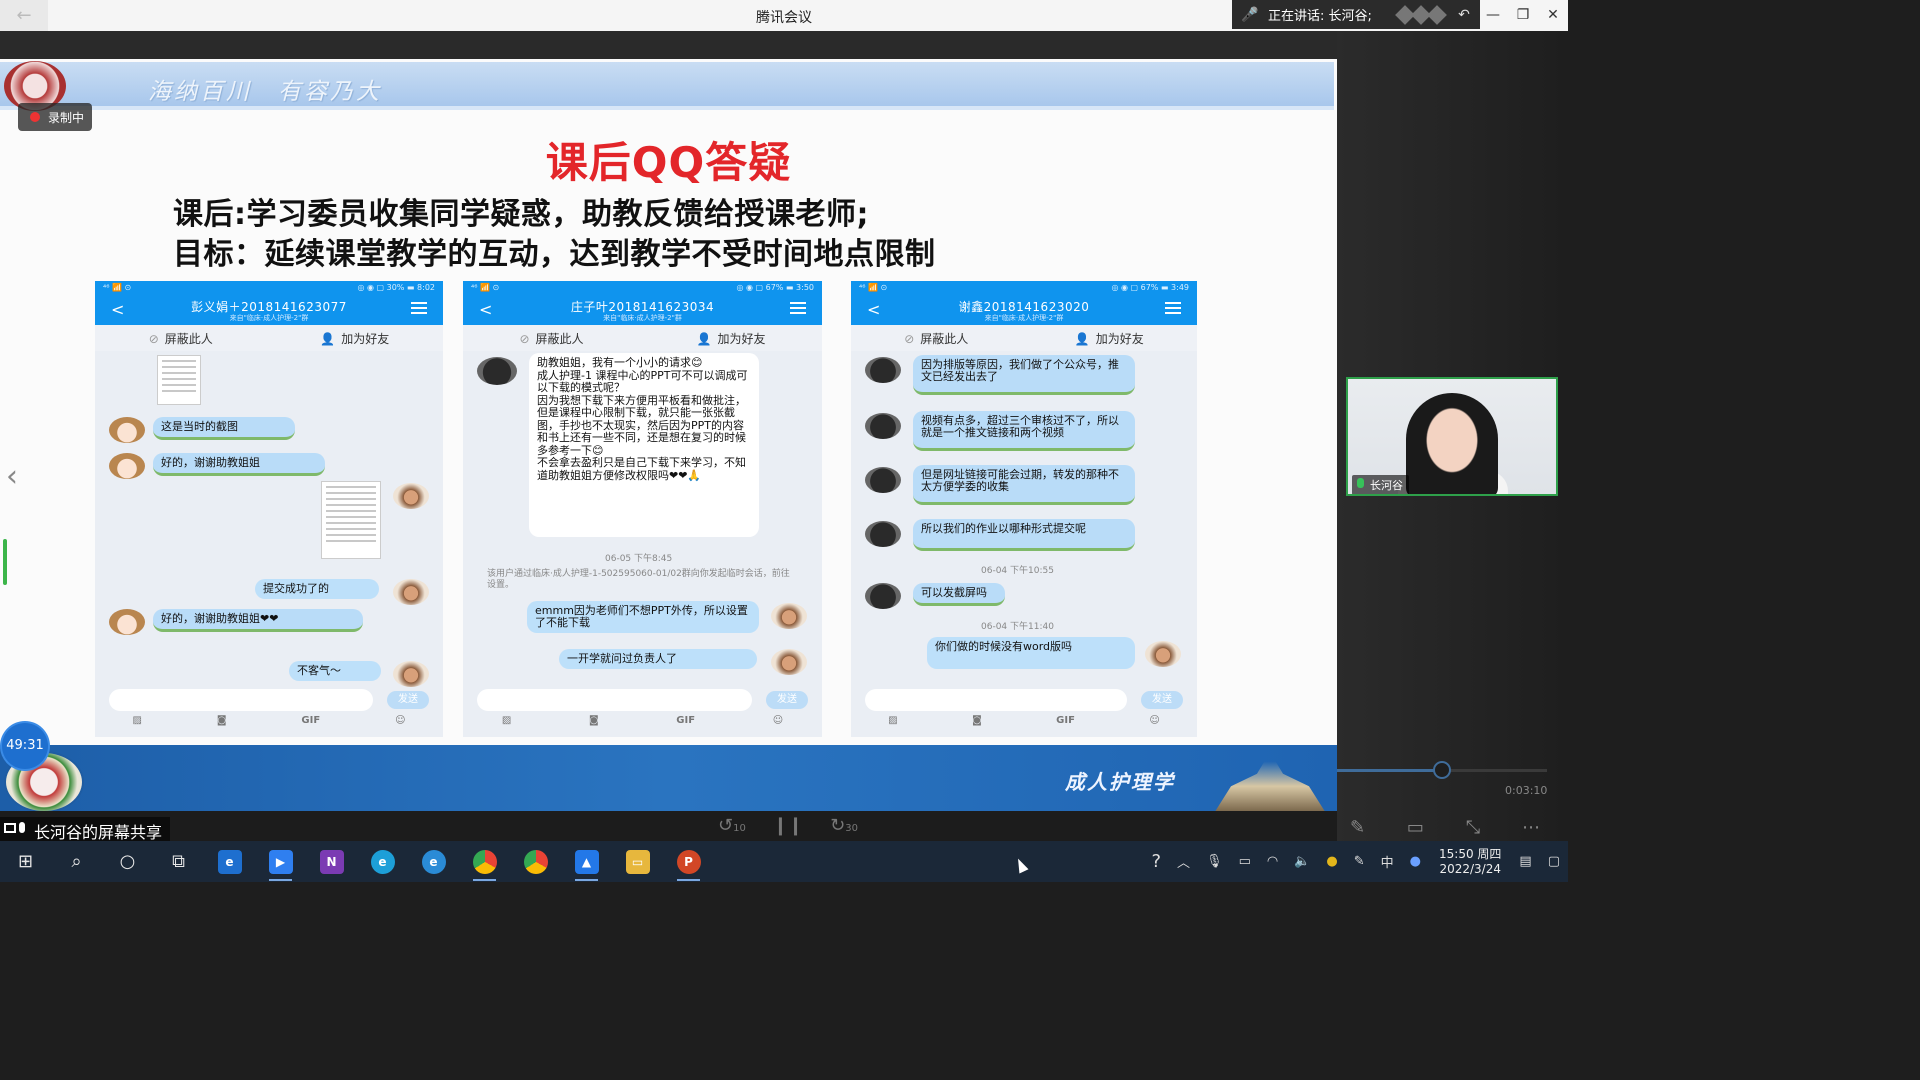 This screenshot has height=1080, width=1920. What do you see at coordinates (535, 861) in the screenshot?
I see `chrome-icon` at bounding box center [535, 861].